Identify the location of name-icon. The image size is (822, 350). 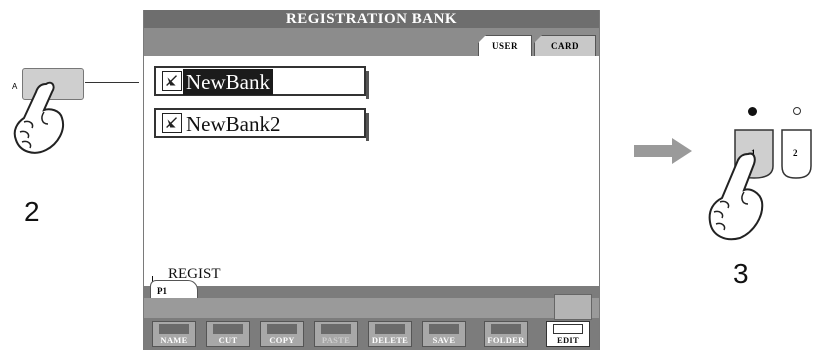
(174, 329).